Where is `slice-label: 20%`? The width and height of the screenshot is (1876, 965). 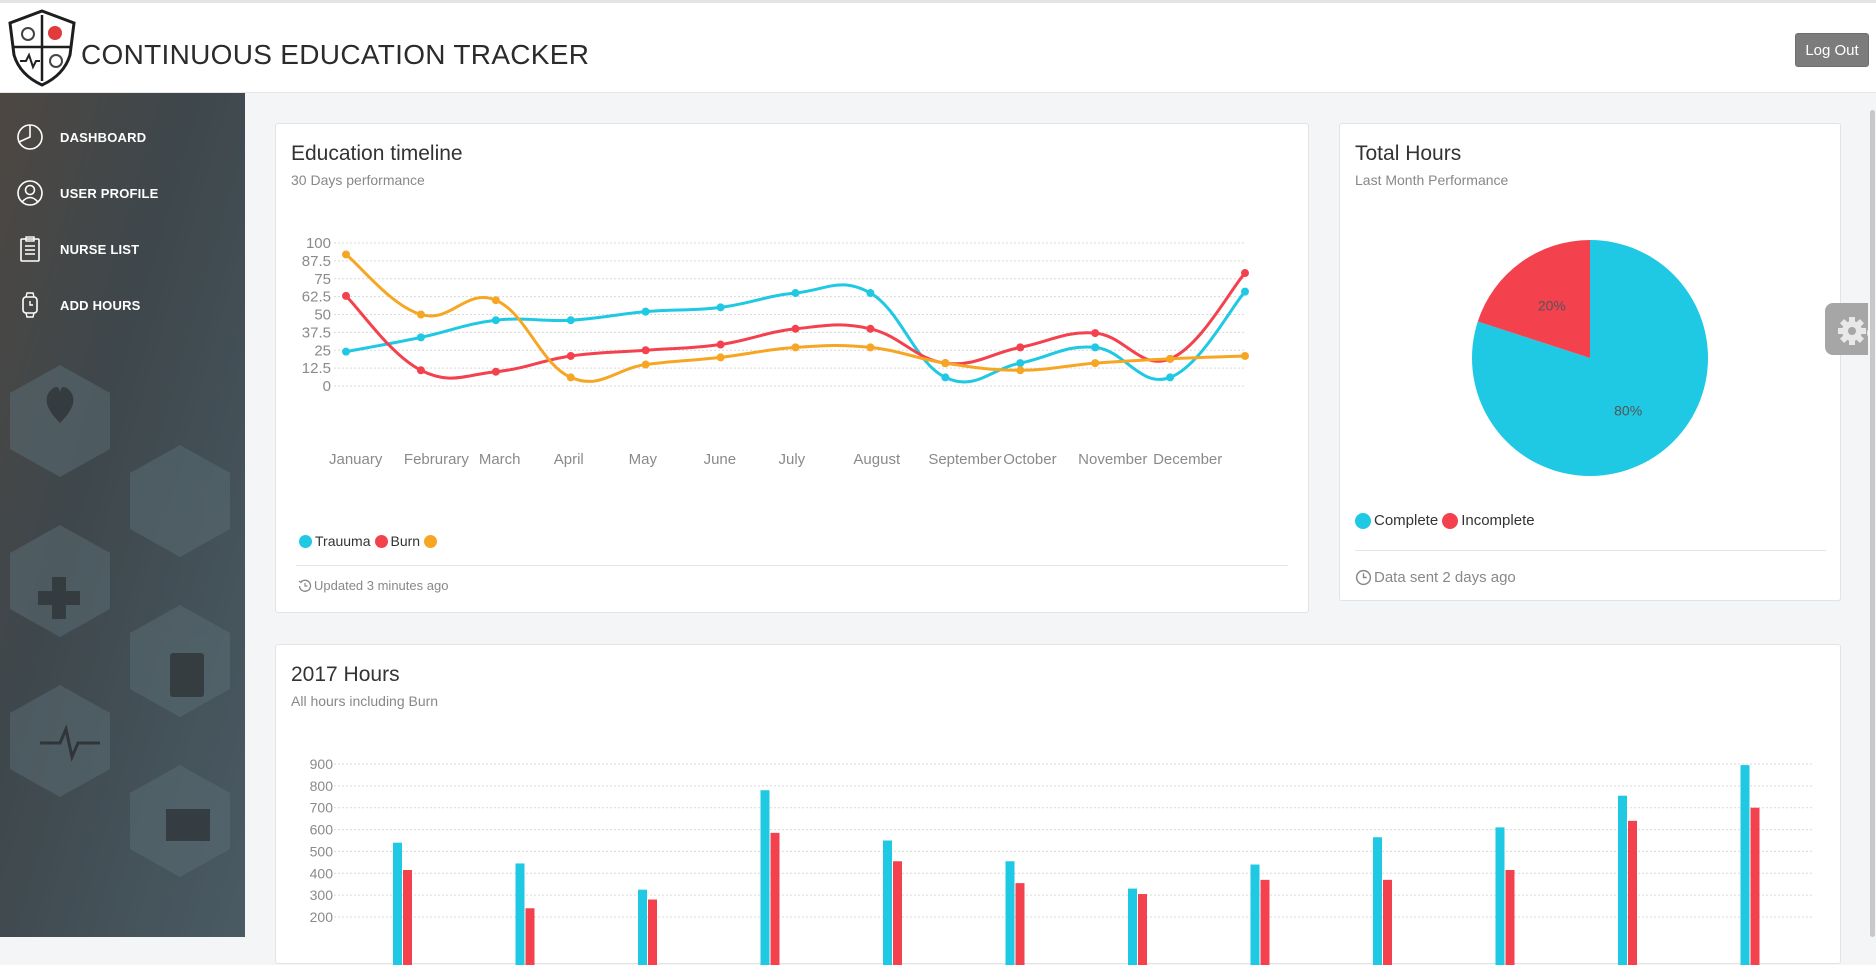
slice-label: 20% is located at coordinates (1552, 305).